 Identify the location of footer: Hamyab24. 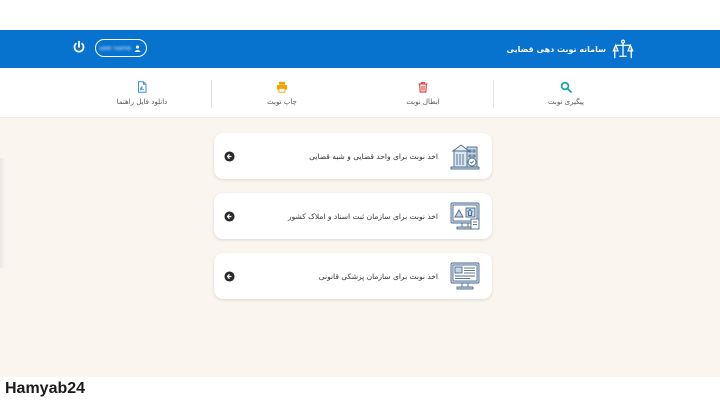
(360, 391).